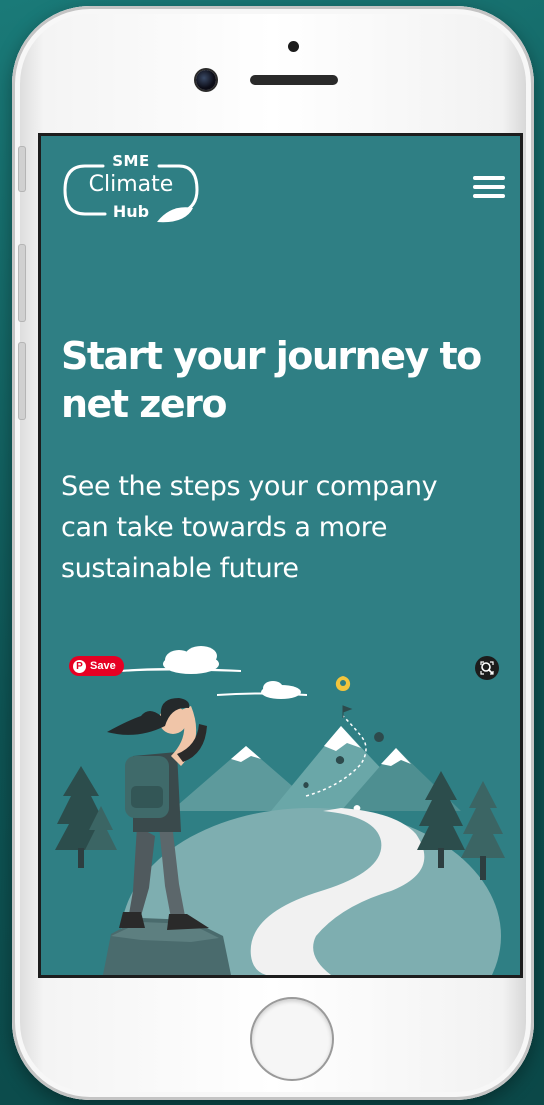 The width and height of the screenshot is (544, 1105). What do you see at coordinates (293, 46) in the screenshot?
I see `proximity-sensor` at bounding box center [293, 46].